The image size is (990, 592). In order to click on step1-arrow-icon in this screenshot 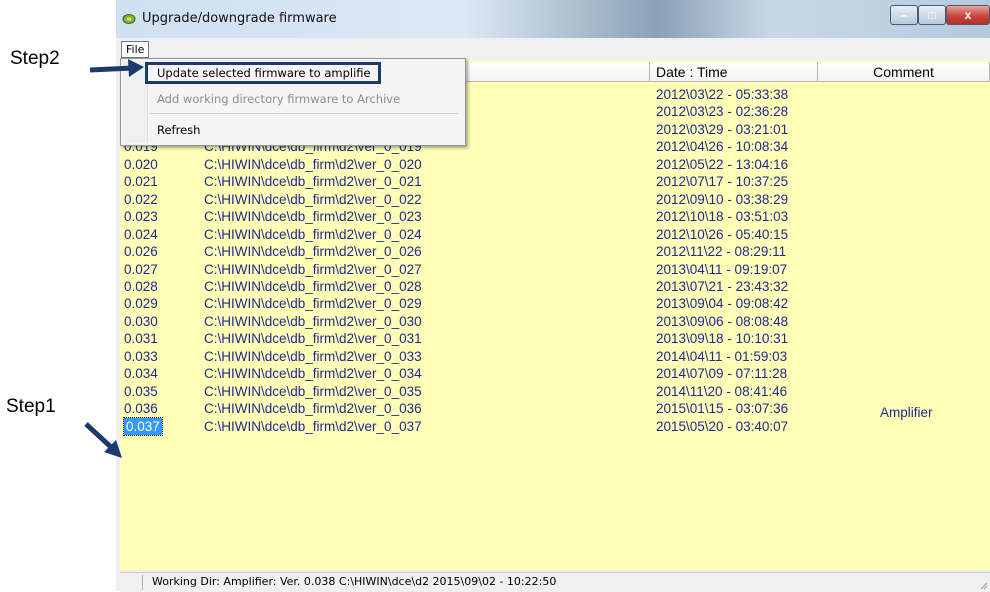, I will do `click(103, 440)`.